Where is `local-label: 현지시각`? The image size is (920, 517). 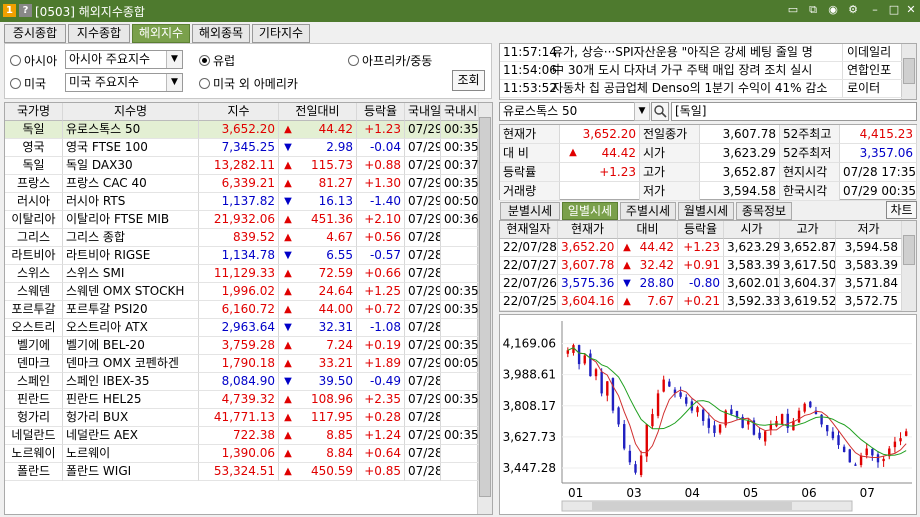 local-label: 현지시각 is located at coordinates (810, 172).